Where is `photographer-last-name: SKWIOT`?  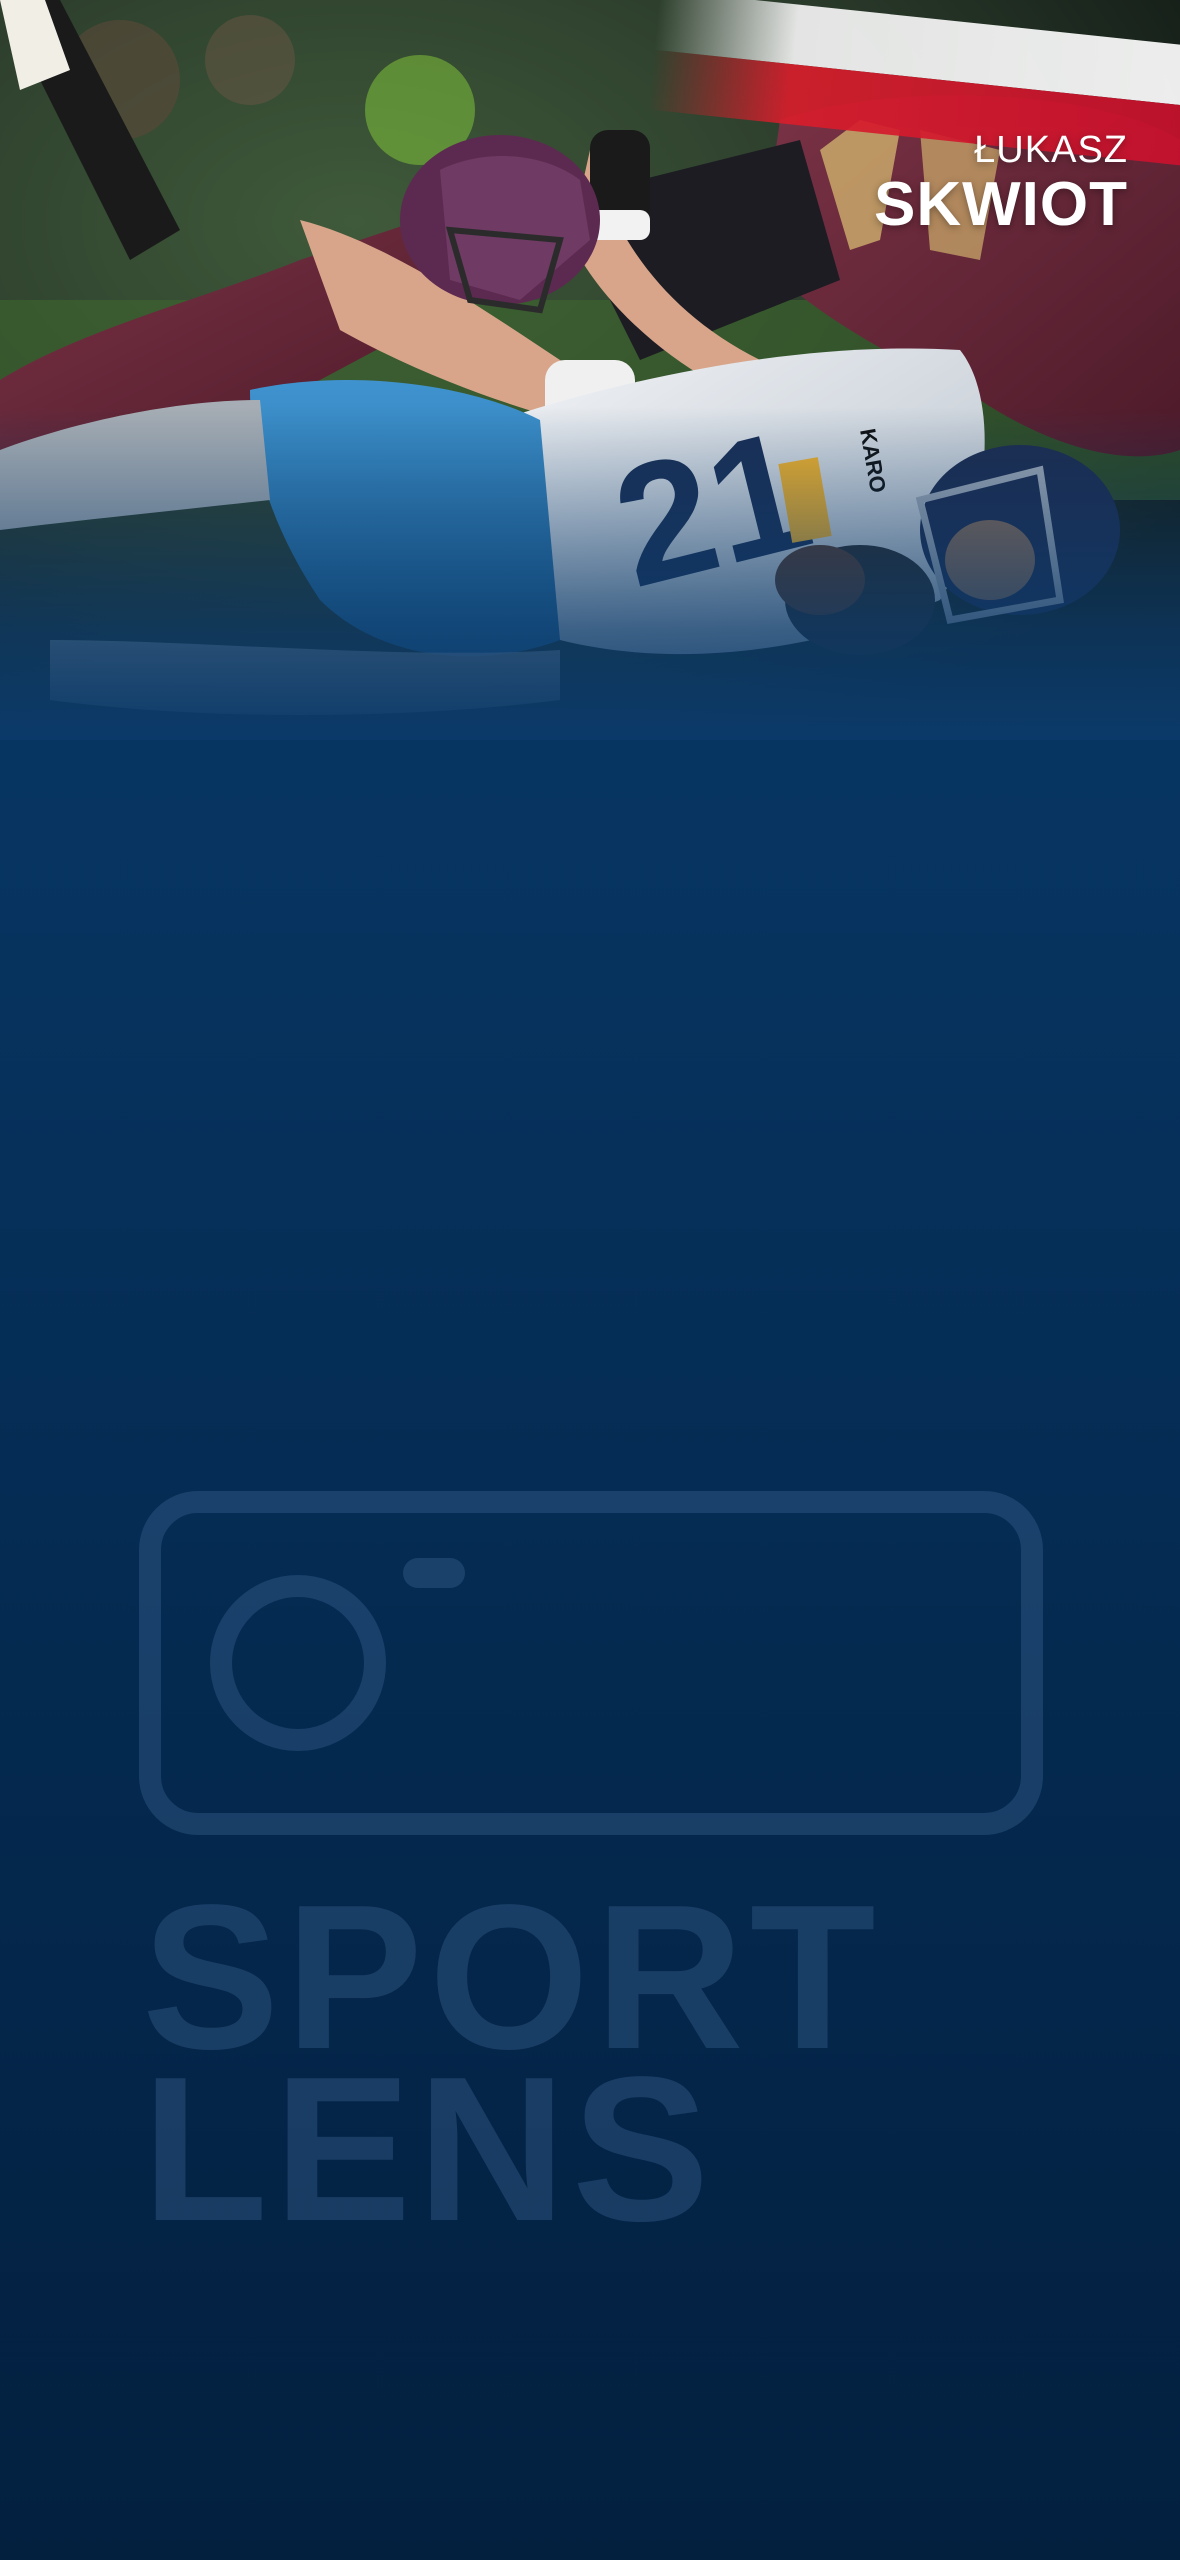
photographer-last-name: SKWIOT is located at coordinates (1001, 204).